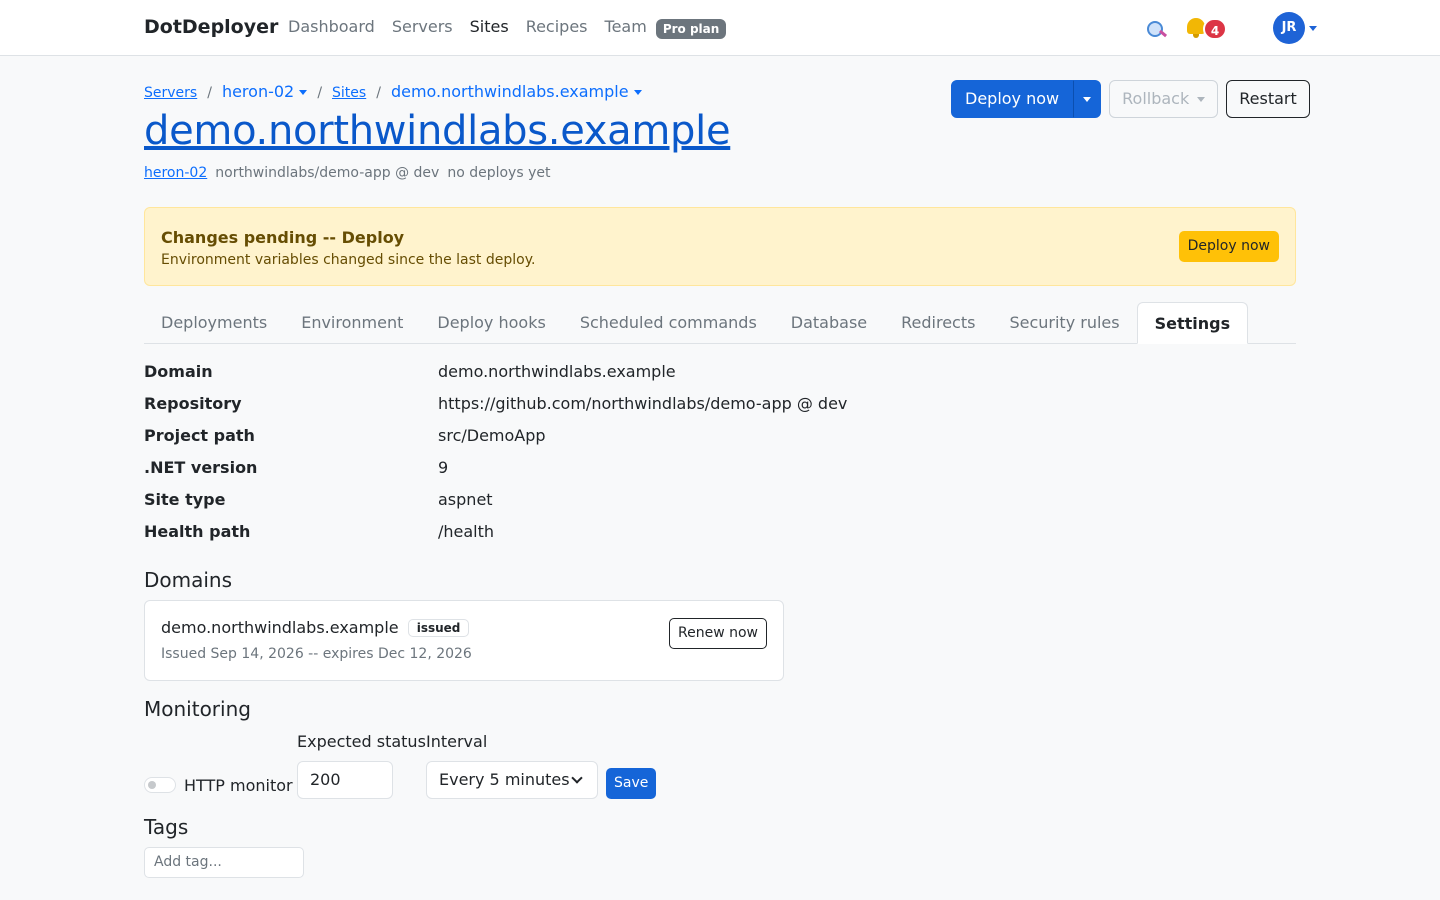 The width and height of the screenshot is (1440, 900). Describe the element at coordinates (499, 173) in the screenshot. I see `deploy-status: no deploys yet` at that location.